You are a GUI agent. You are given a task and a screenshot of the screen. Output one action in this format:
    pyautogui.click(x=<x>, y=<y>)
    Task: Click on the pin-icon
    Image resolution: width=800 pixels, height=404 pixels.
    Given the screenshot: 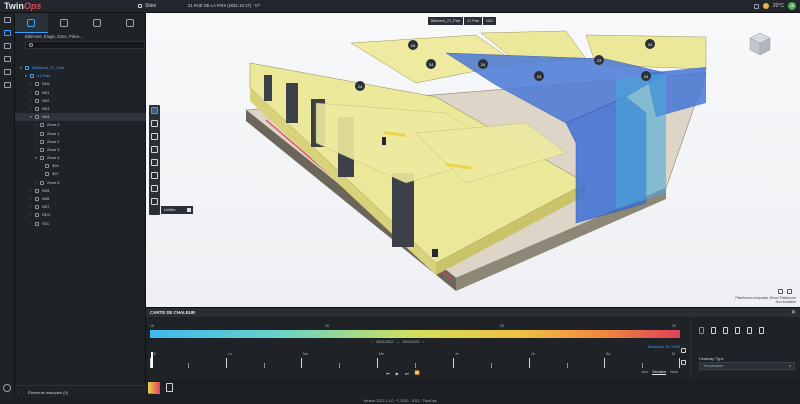 What is the action you would take?
    pyautogui.click(x=683, y=350)
    